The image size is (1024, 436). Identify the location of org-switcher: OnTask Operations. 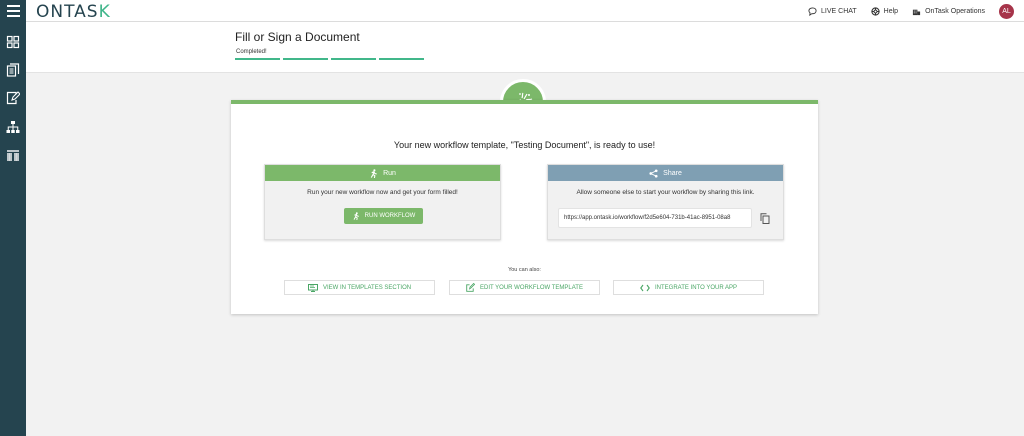
(948, 11).